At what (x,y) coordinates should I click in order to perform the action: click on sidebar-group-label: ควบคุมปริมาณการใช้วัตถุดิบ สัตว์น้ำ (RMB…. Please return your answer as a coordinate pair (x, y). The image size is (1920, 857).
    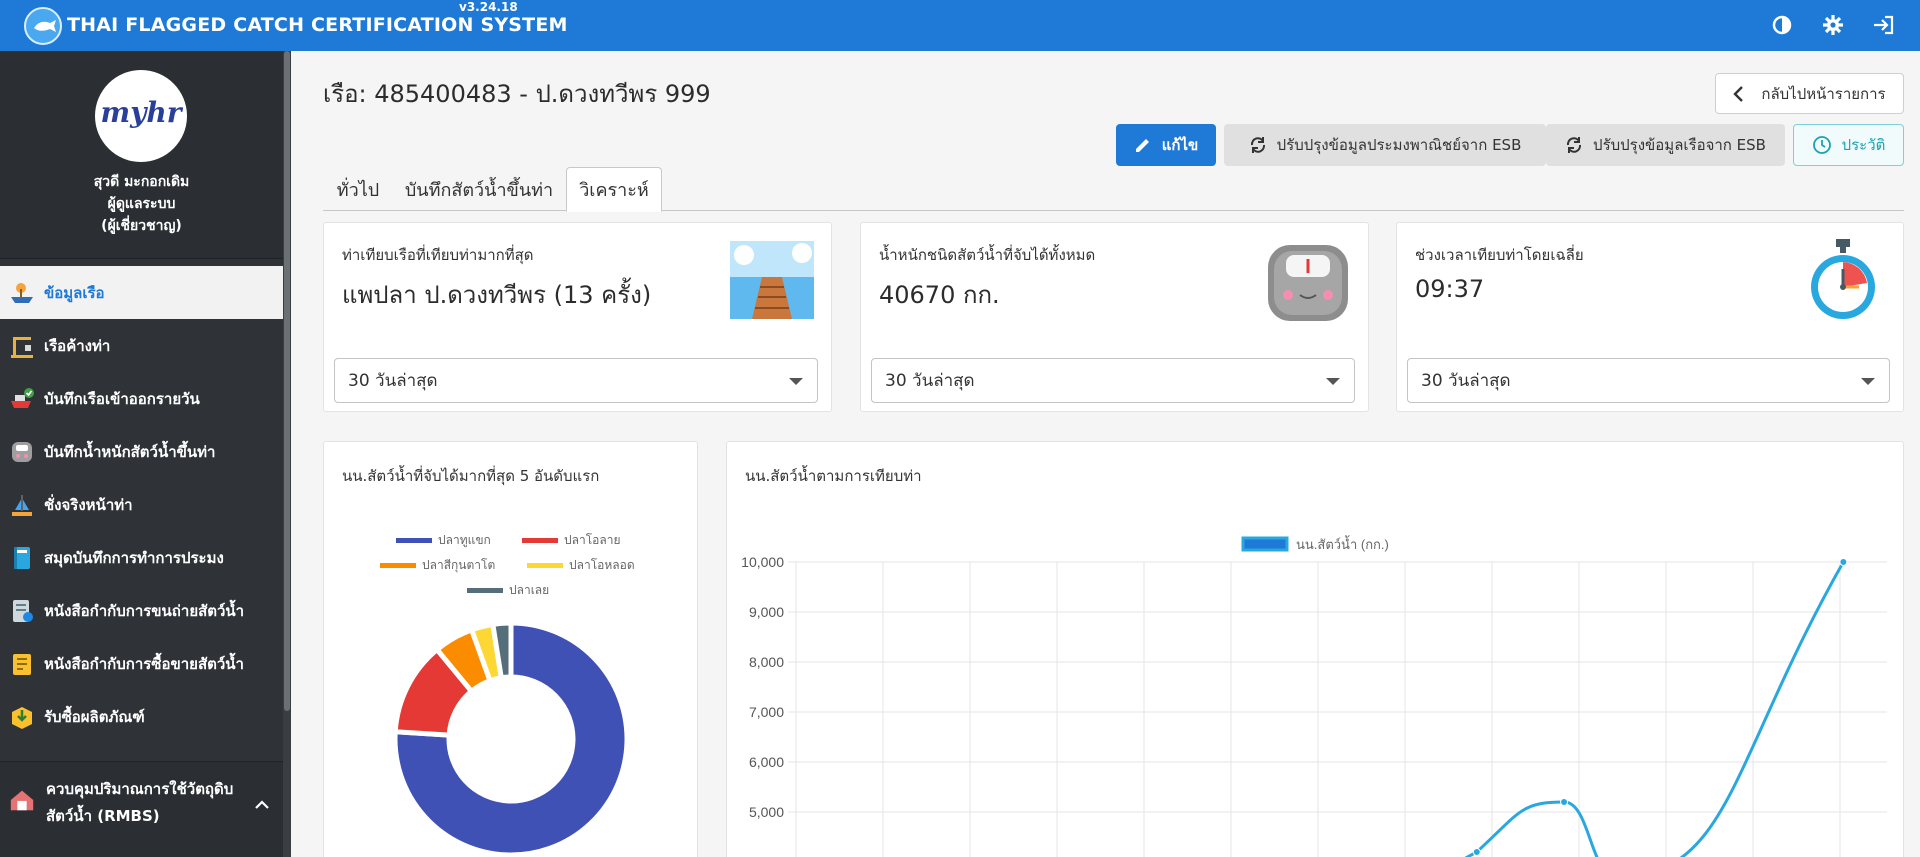
    Looking at the image, I should click on (139, 803).